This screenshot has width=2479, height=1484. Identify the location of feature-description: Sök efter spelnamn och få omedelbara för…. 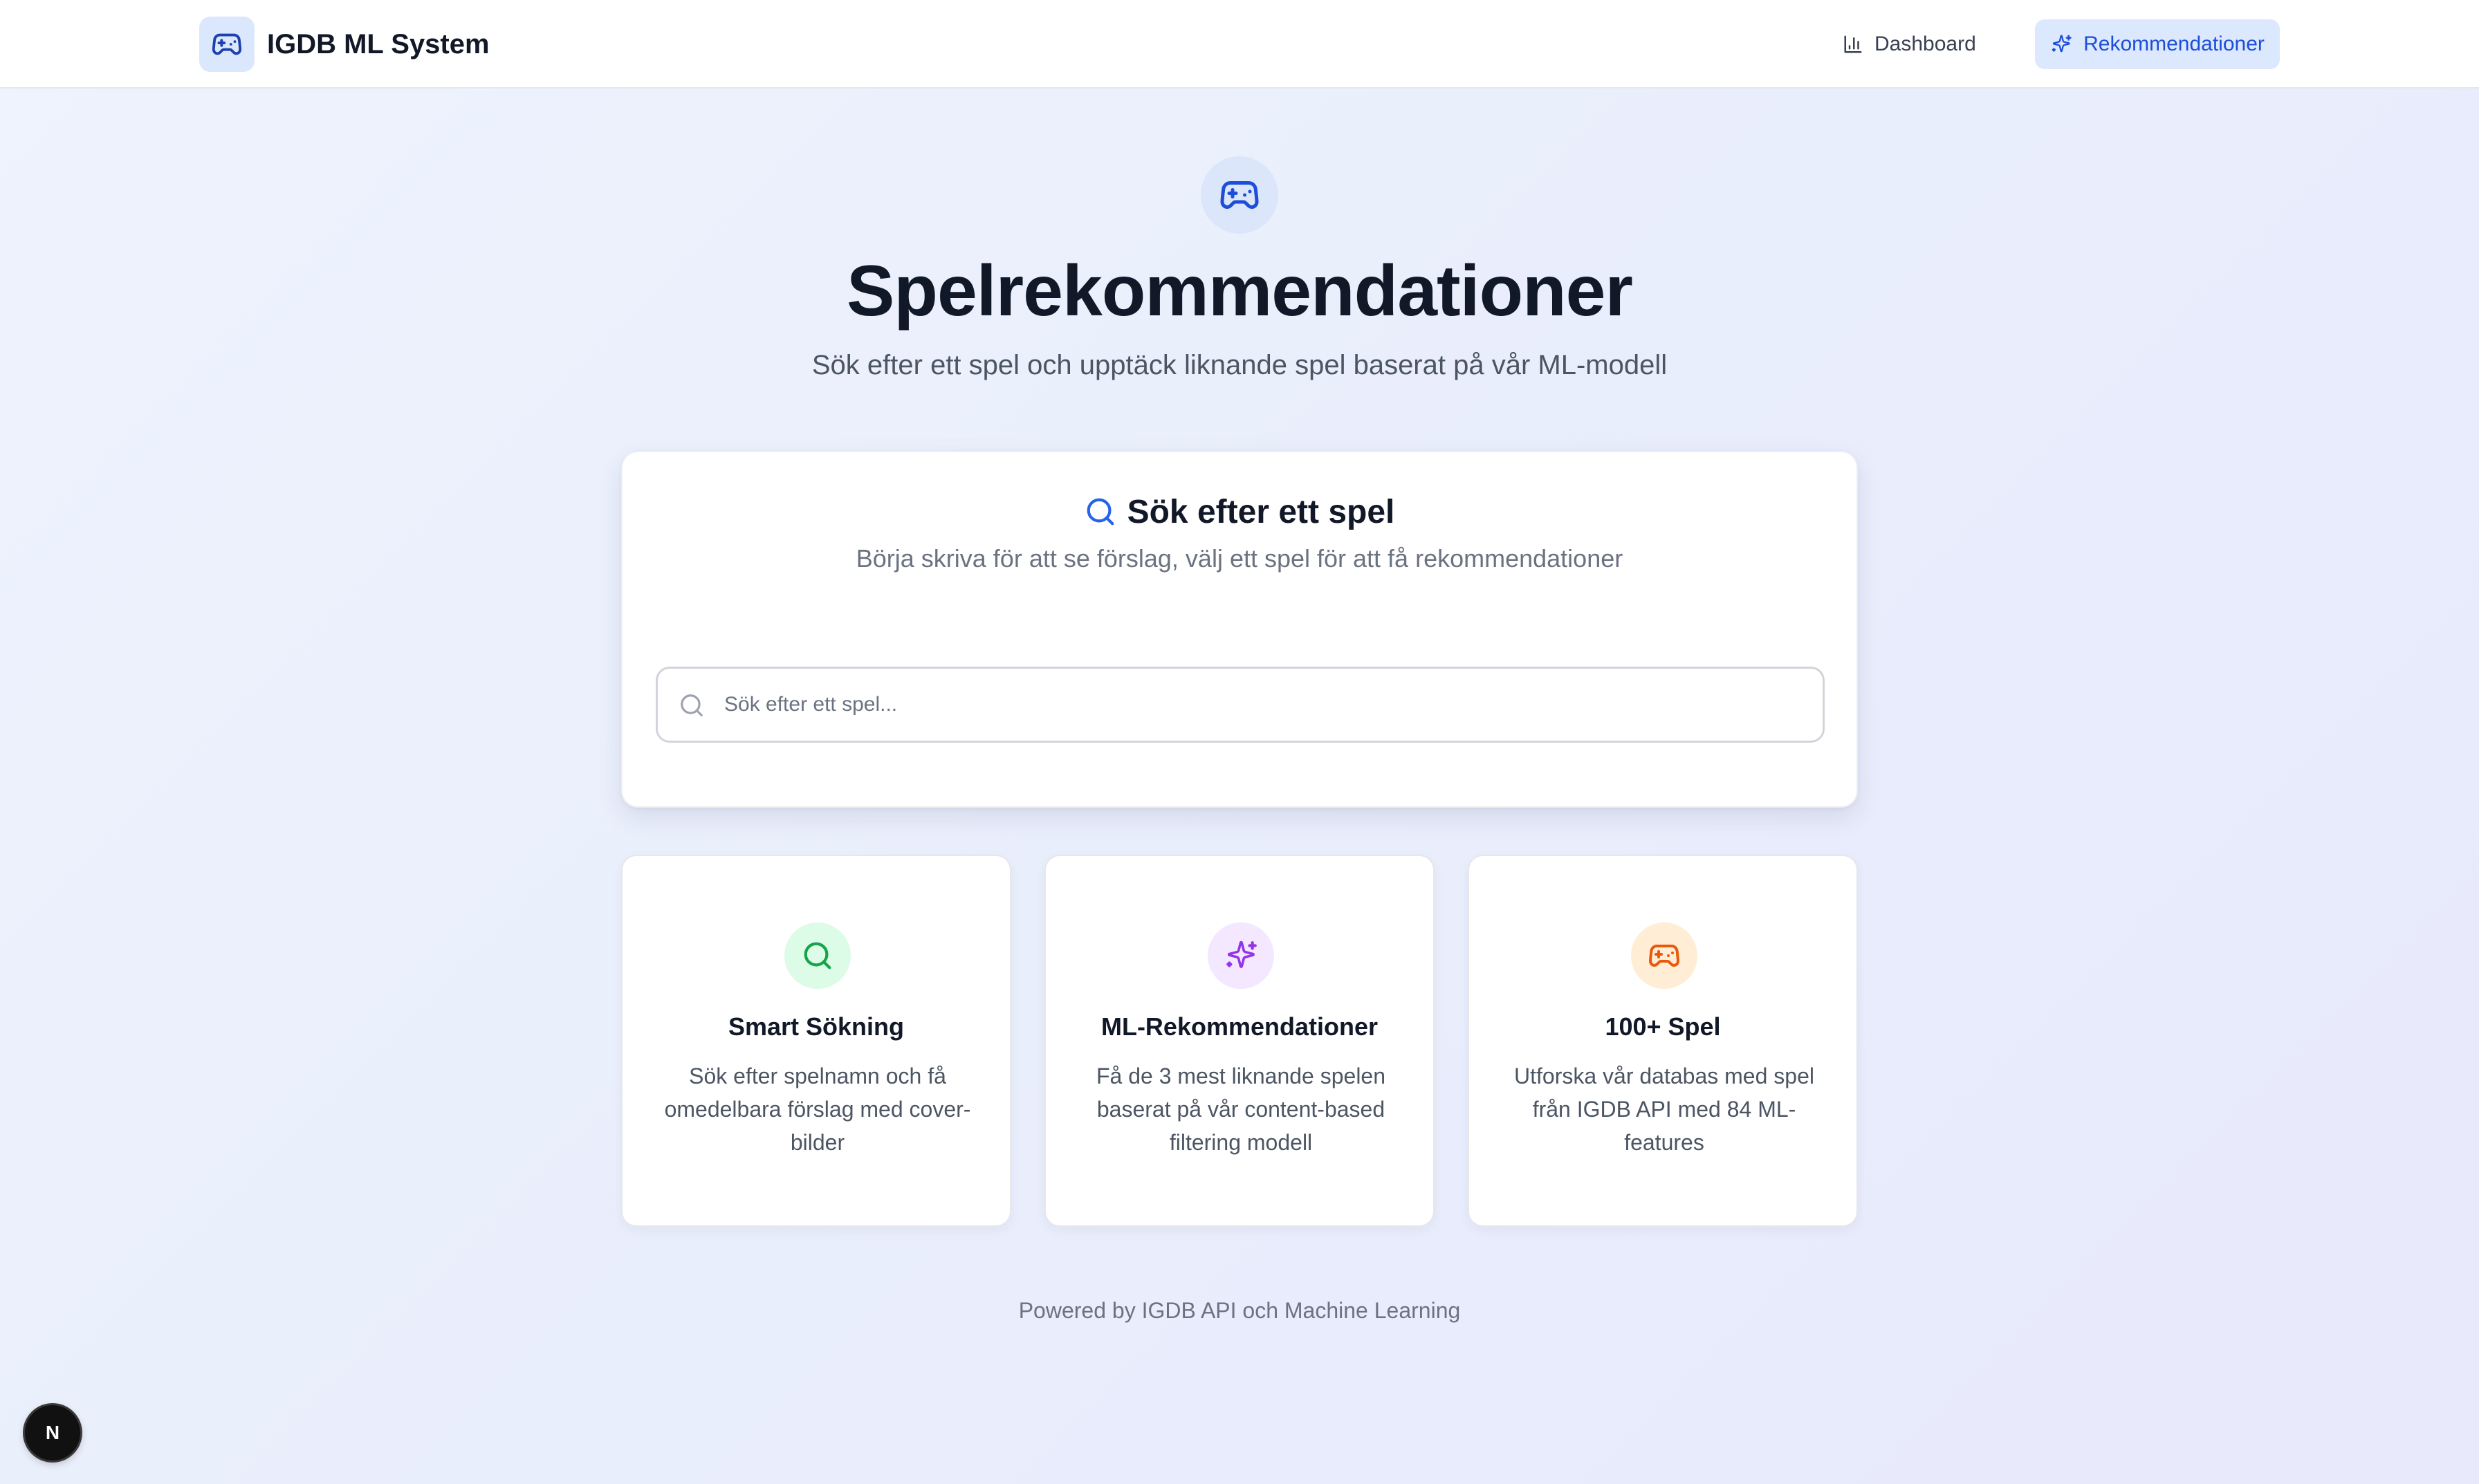
(817, 1109).